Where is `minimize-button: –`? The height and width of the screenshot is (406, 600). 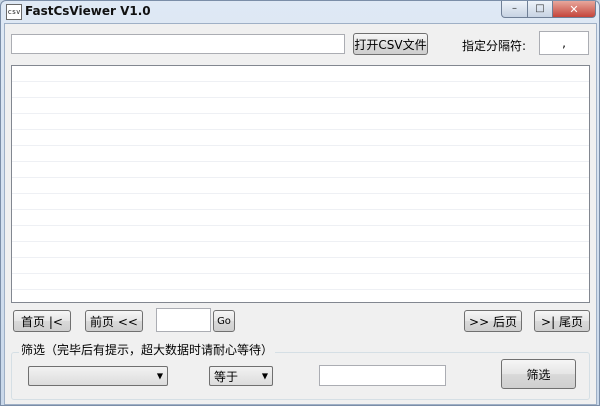
minimize-button: – is located at coordinates (514, 9).